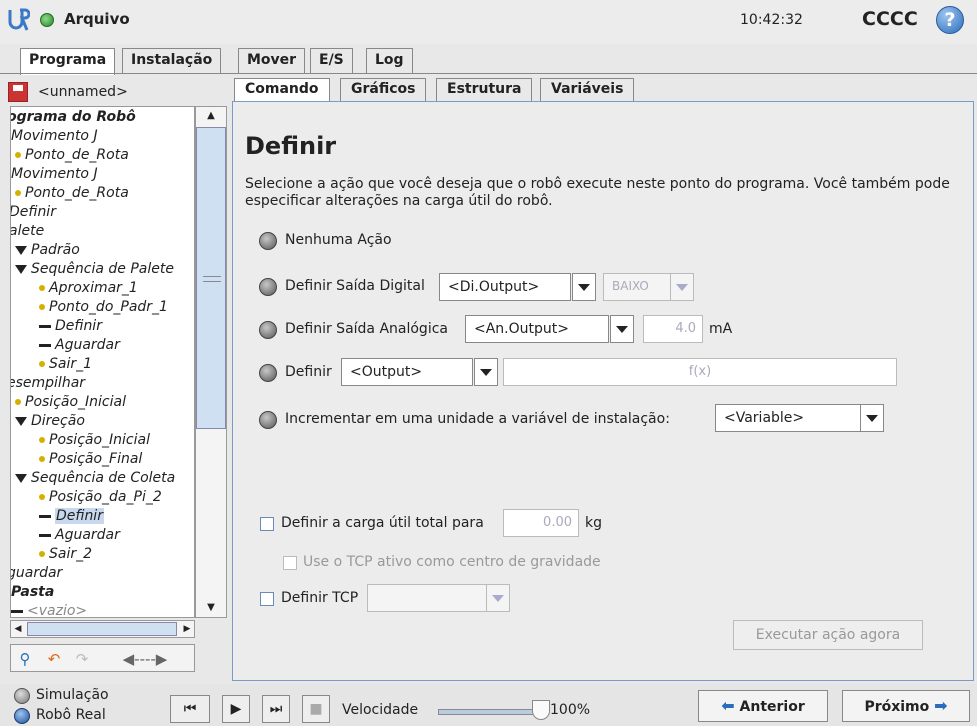 Image resolution: width=977 pixels, height=726 pixels. Describe the element at coordinates (272, 61) in the screenshot. I see `tab-mover: Mover` at that location.